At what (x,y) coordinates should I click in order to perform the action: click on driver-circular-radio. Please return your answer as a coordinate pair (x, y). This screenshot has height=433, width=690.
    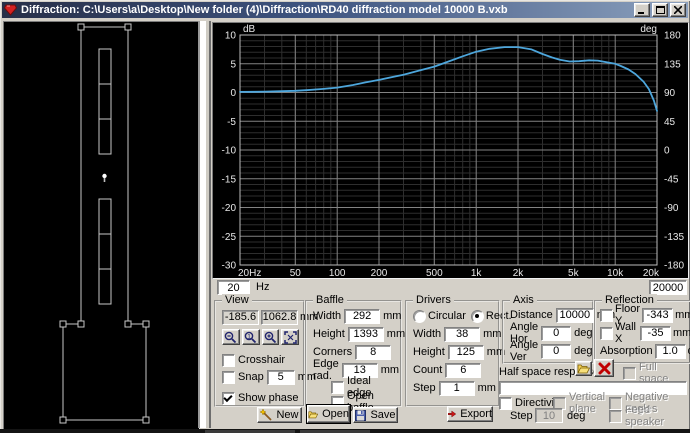
    Looking at the image, I should click on (419, 316).